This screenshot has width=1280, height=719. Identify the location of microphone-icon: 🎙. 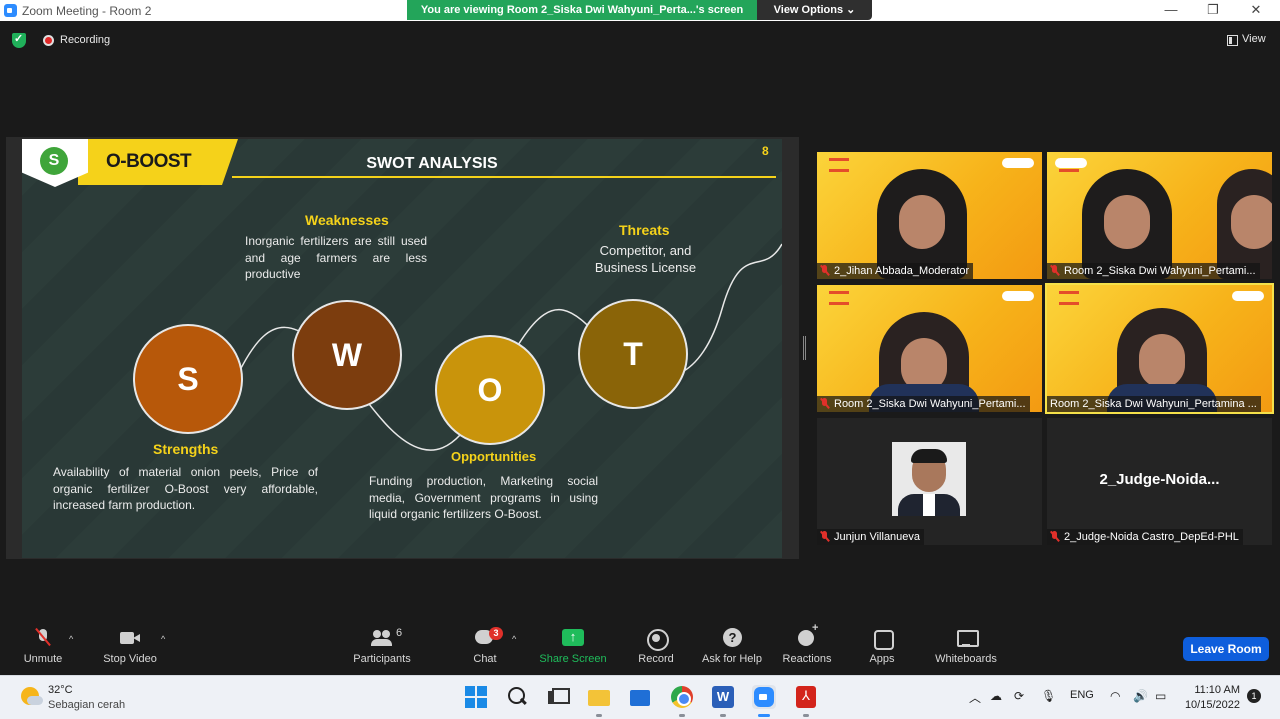
(1048, 696).